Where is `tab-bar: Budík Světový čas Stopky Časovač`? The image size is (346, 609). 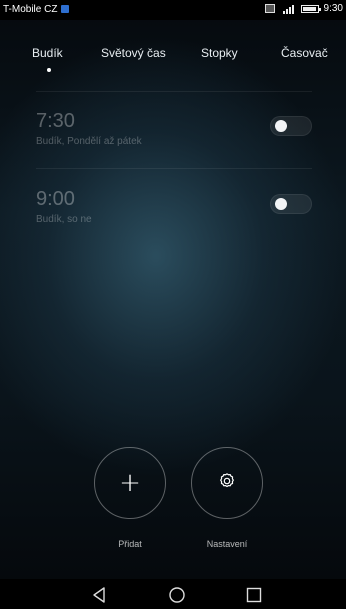
tab-bar: Budík Světový čas Stopky Časovač is located at coordinates (173, 58).